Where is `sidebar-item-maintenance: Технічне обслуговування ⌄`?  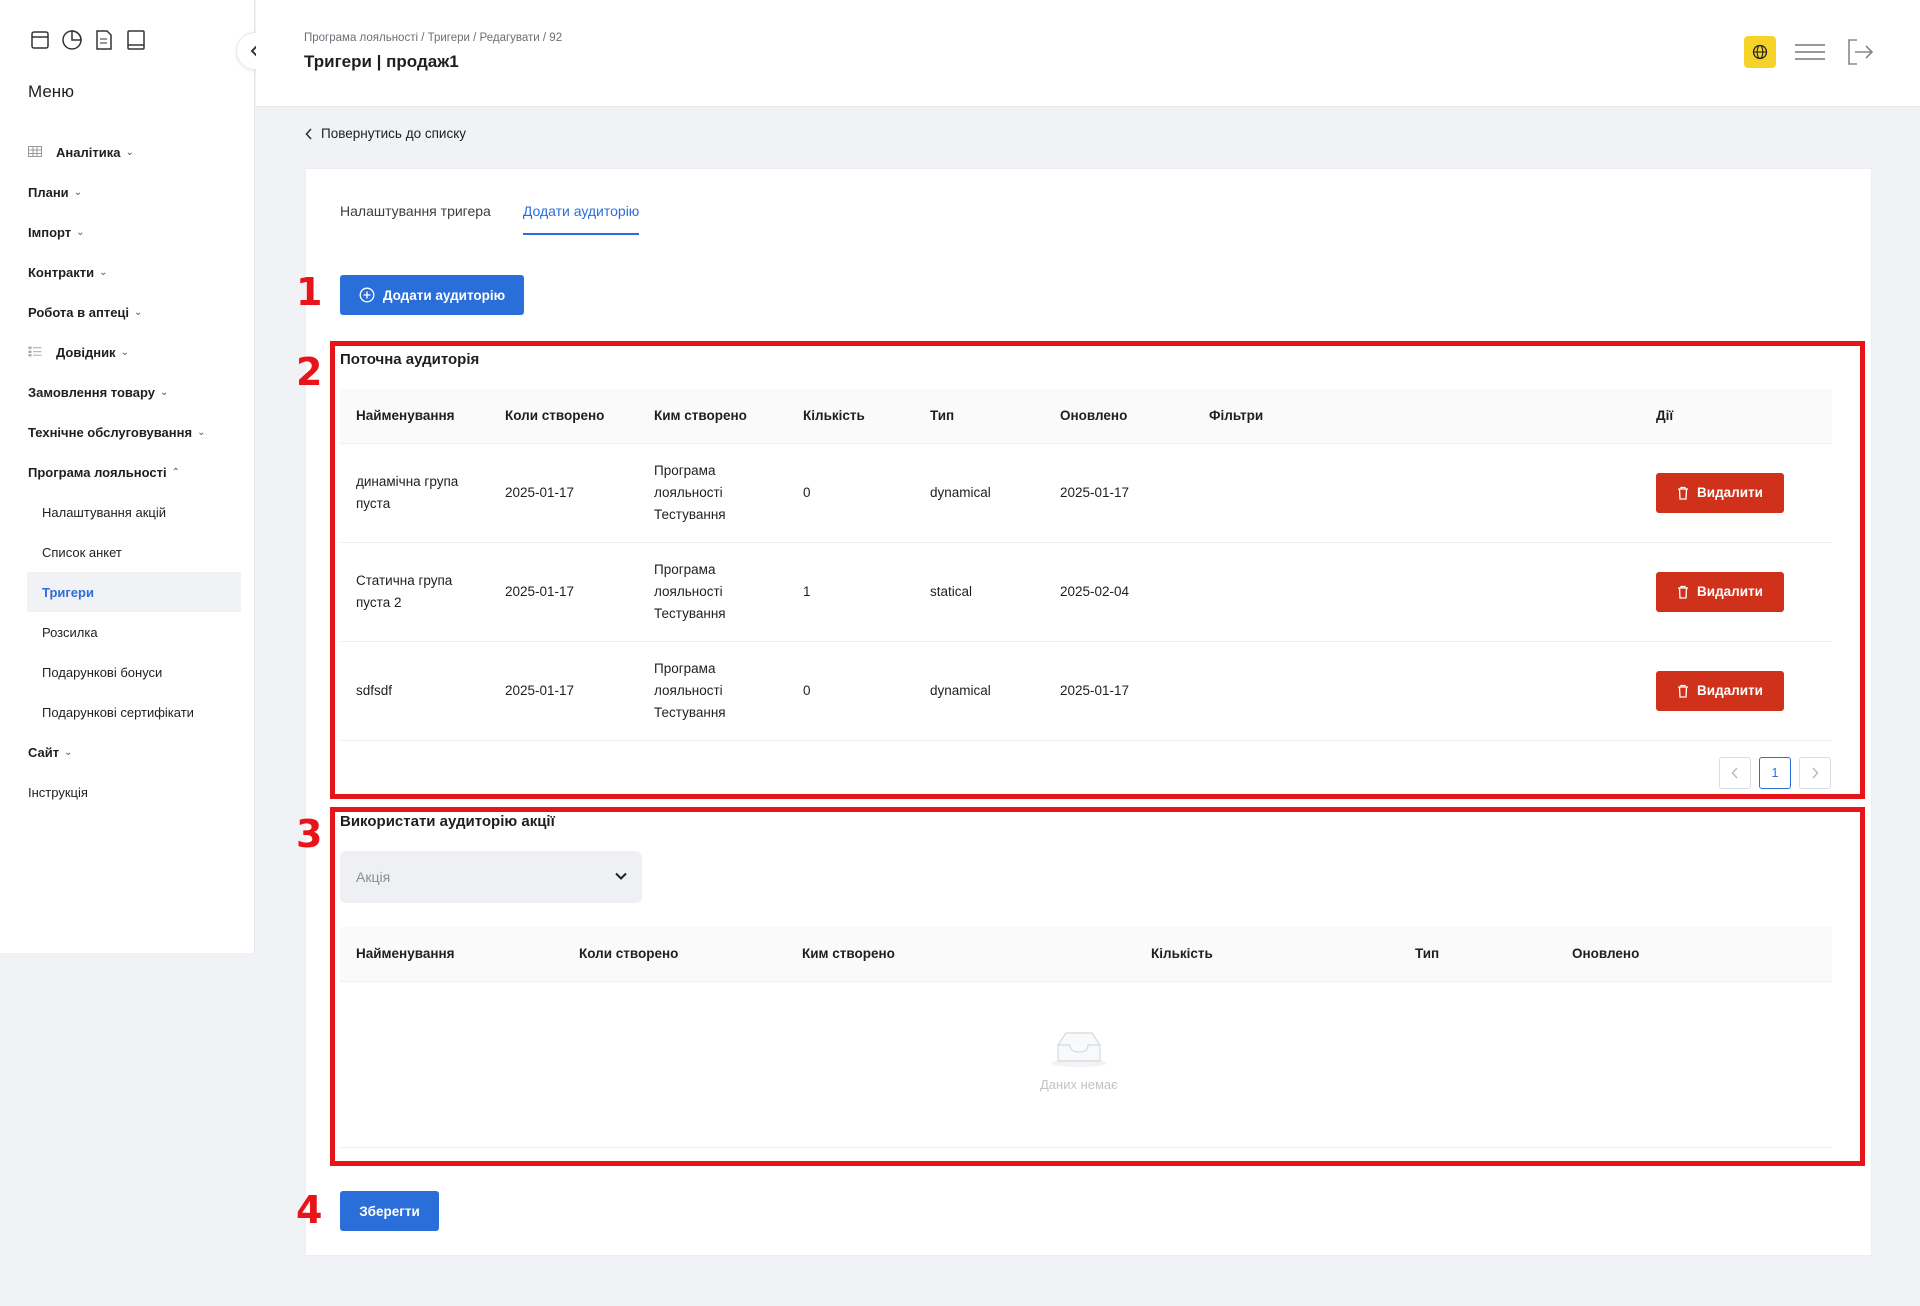 sidebar-item-maintenance: Технічне обслуговування ⌄ is located at coordinates (127, 432).